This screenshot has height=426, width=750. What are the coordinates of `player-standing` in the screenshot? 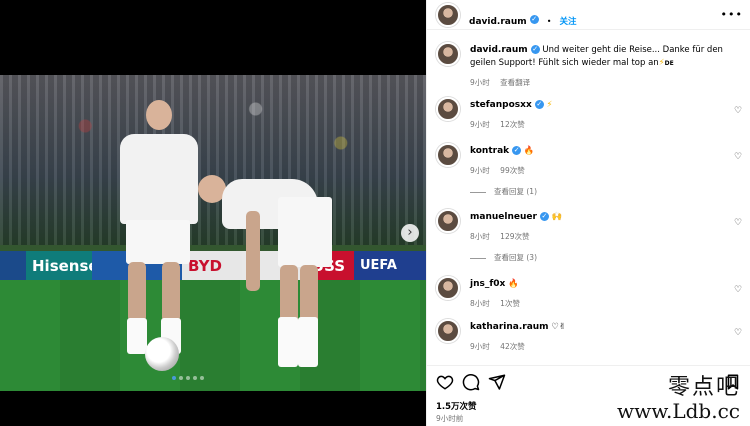 It's located at (160, 235).